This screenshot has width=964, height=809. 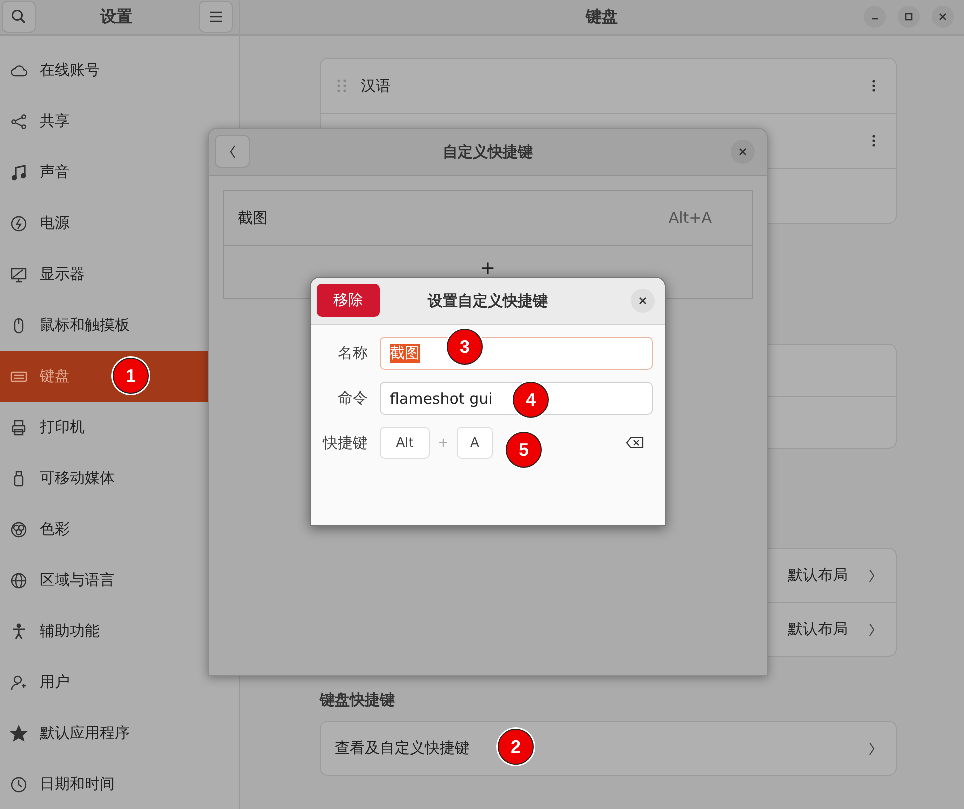 What do you see at coordinates (443, 443) in the screenshot?
I see `plus-sign: +` at bounding box center [443, 443].